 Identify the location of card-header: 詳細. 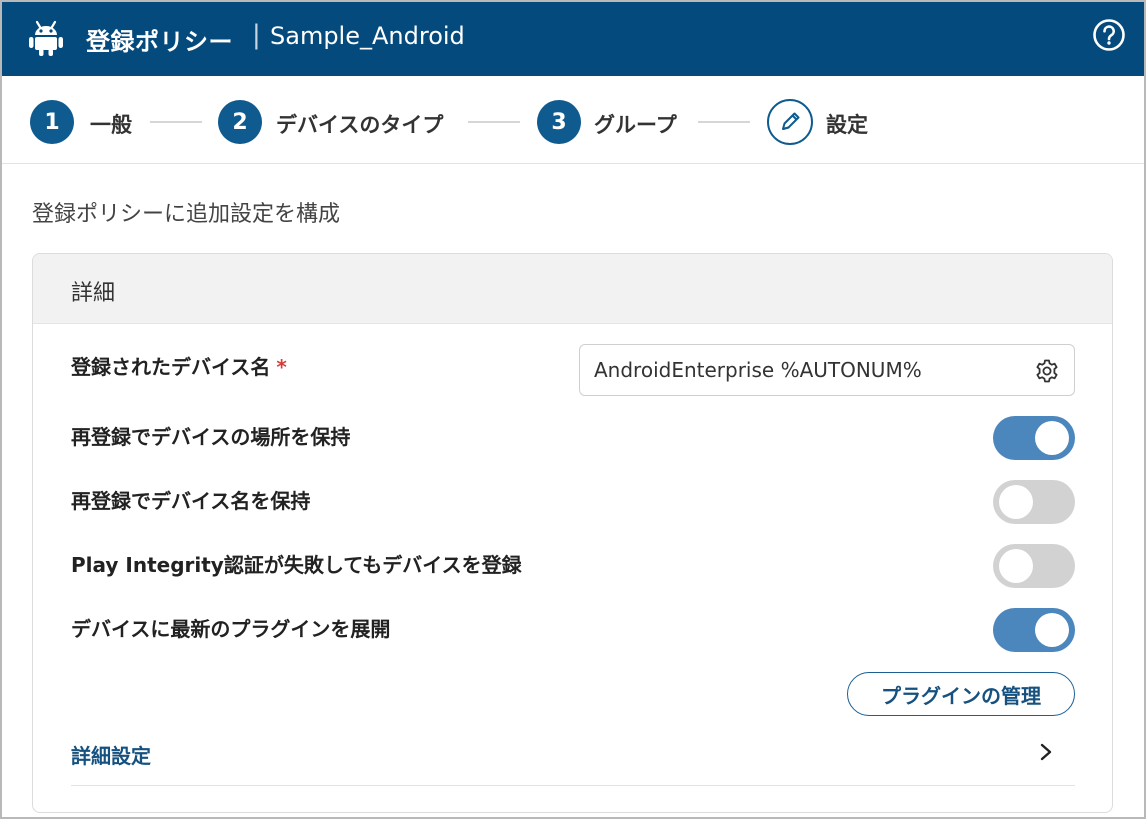
(572, 289).